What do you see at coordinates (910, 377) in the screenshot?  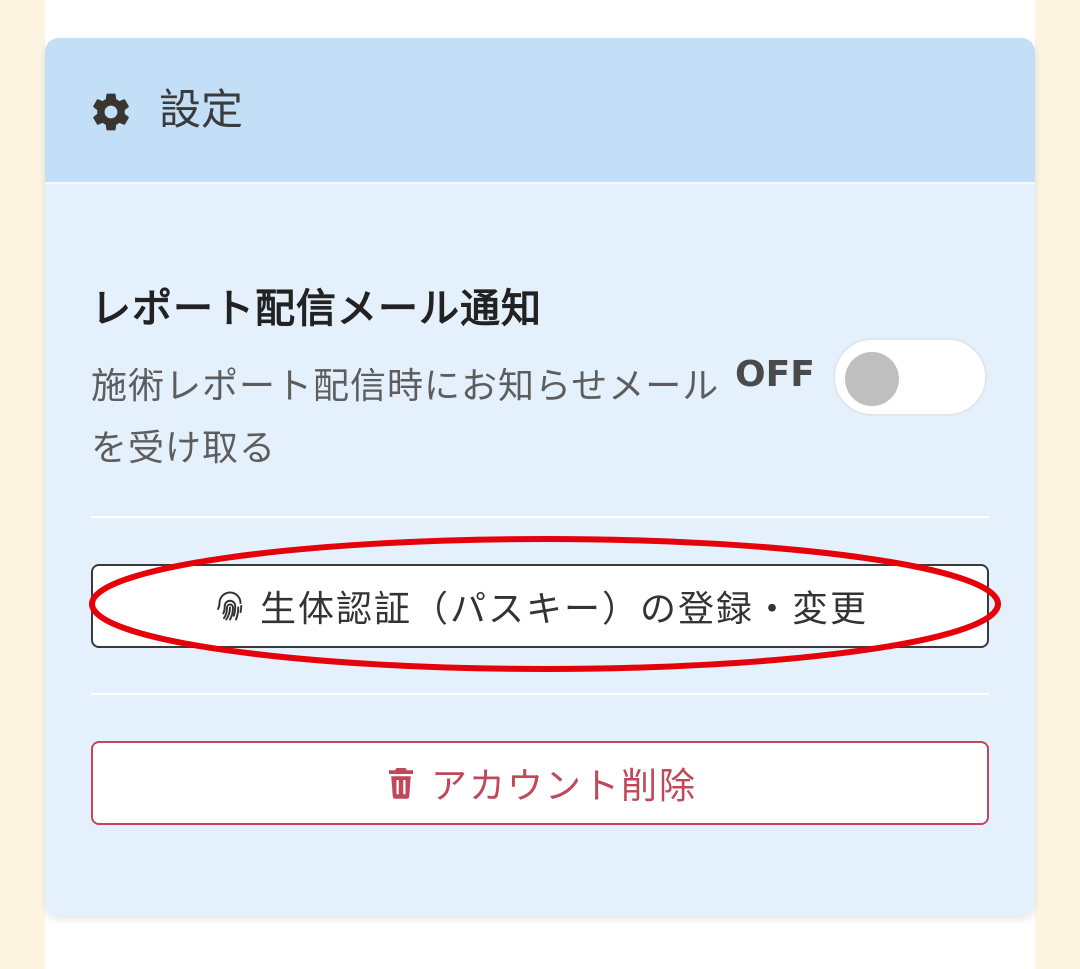 I see `report-notification-toggle` at bounding box center [910, 377].